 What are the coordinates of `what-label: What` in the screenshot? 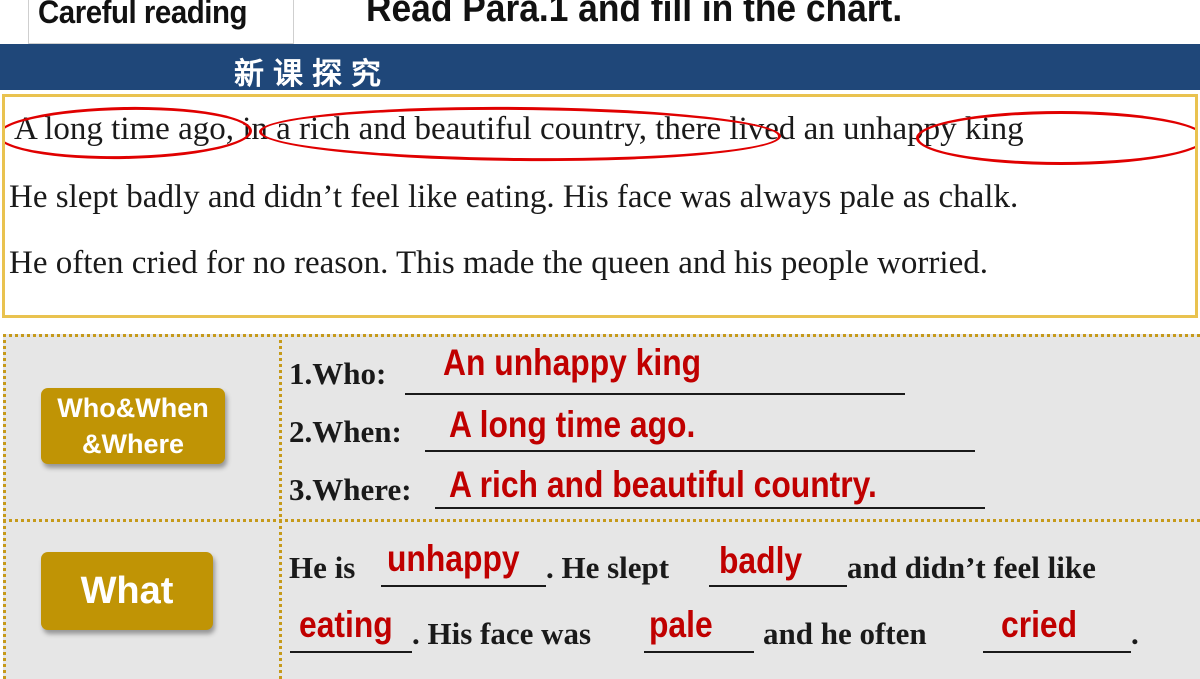 It's located at (127, 591).